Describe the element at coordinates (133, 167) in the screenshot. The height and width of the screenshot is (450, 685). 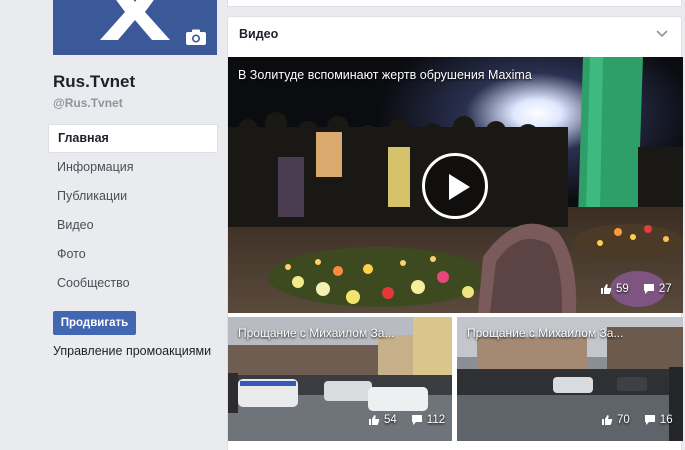
I see `nav-item-info: Информация` at that location.